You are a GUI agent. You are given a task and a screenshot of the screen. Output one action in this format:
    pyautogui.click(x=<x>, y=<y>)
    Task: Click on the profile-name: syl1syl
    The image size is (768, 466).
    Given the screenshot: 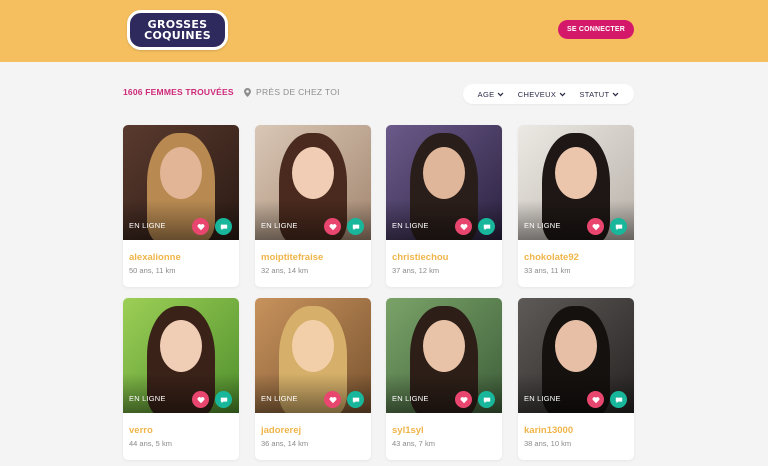 What is the action you would take?
    pyautogui.click(x=408, y=430)
    